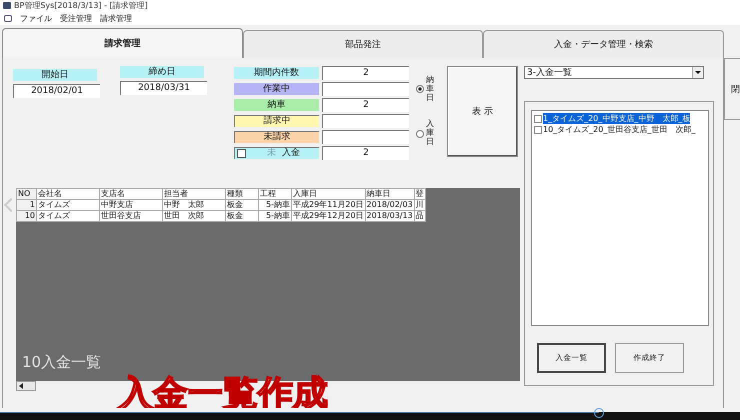 This screenshot has width=740, height=420. What do you see at coordinates (131, 194) in the screenshot?
I see `column-header: 支店名` at bounding box center [131, 194].